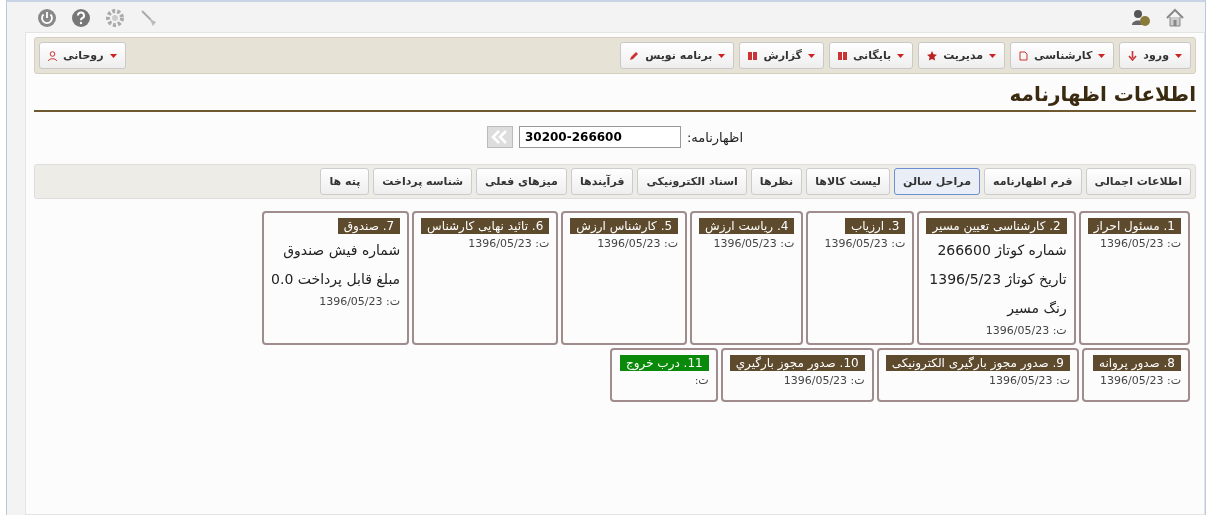 This screenshot has height=515, width=1209. I want to click on step-title: 5. کارشناس ارزش, so click(624, 226).